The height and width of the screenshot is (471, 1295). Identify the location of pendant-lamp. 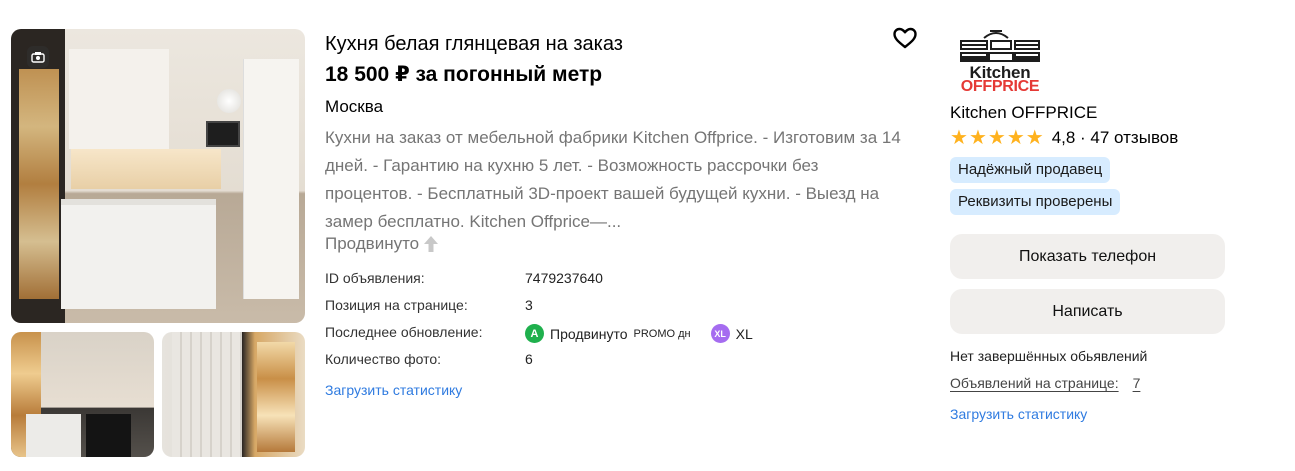
(229, 101).